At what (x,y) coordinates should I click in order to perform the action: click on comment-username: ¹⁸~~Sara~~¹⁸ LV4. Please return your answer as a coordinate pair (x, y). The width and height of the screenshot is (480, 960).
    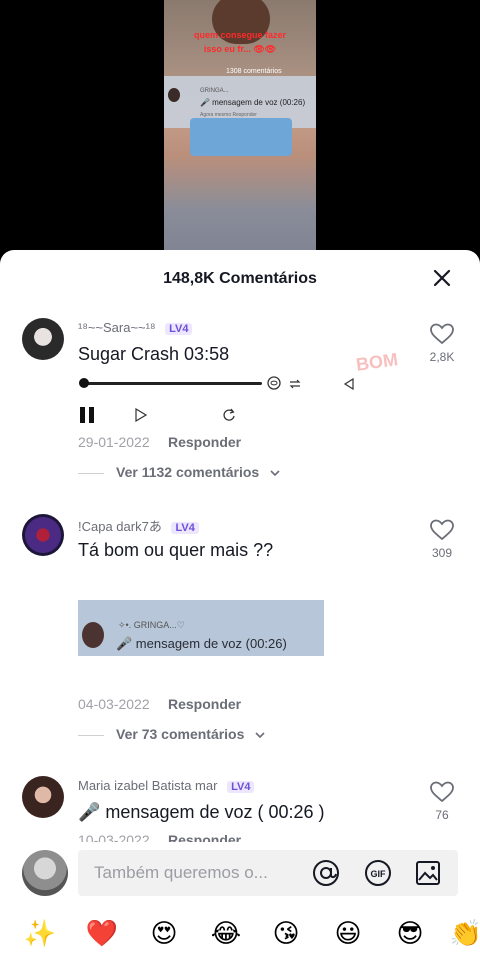
    Looking at the image, I should click on (135, 327).